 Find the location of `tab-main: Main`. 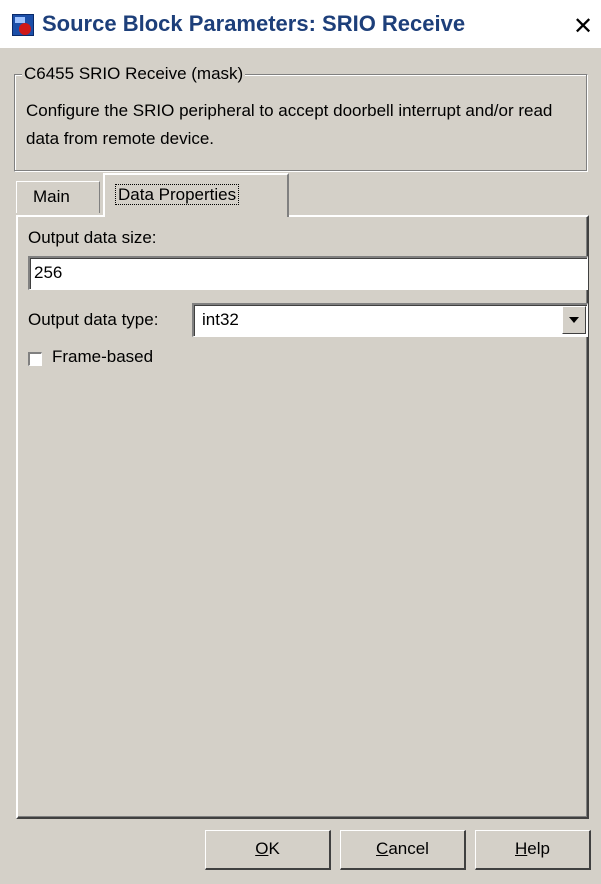

tab-main: Main is located at coordinates (58, 197).